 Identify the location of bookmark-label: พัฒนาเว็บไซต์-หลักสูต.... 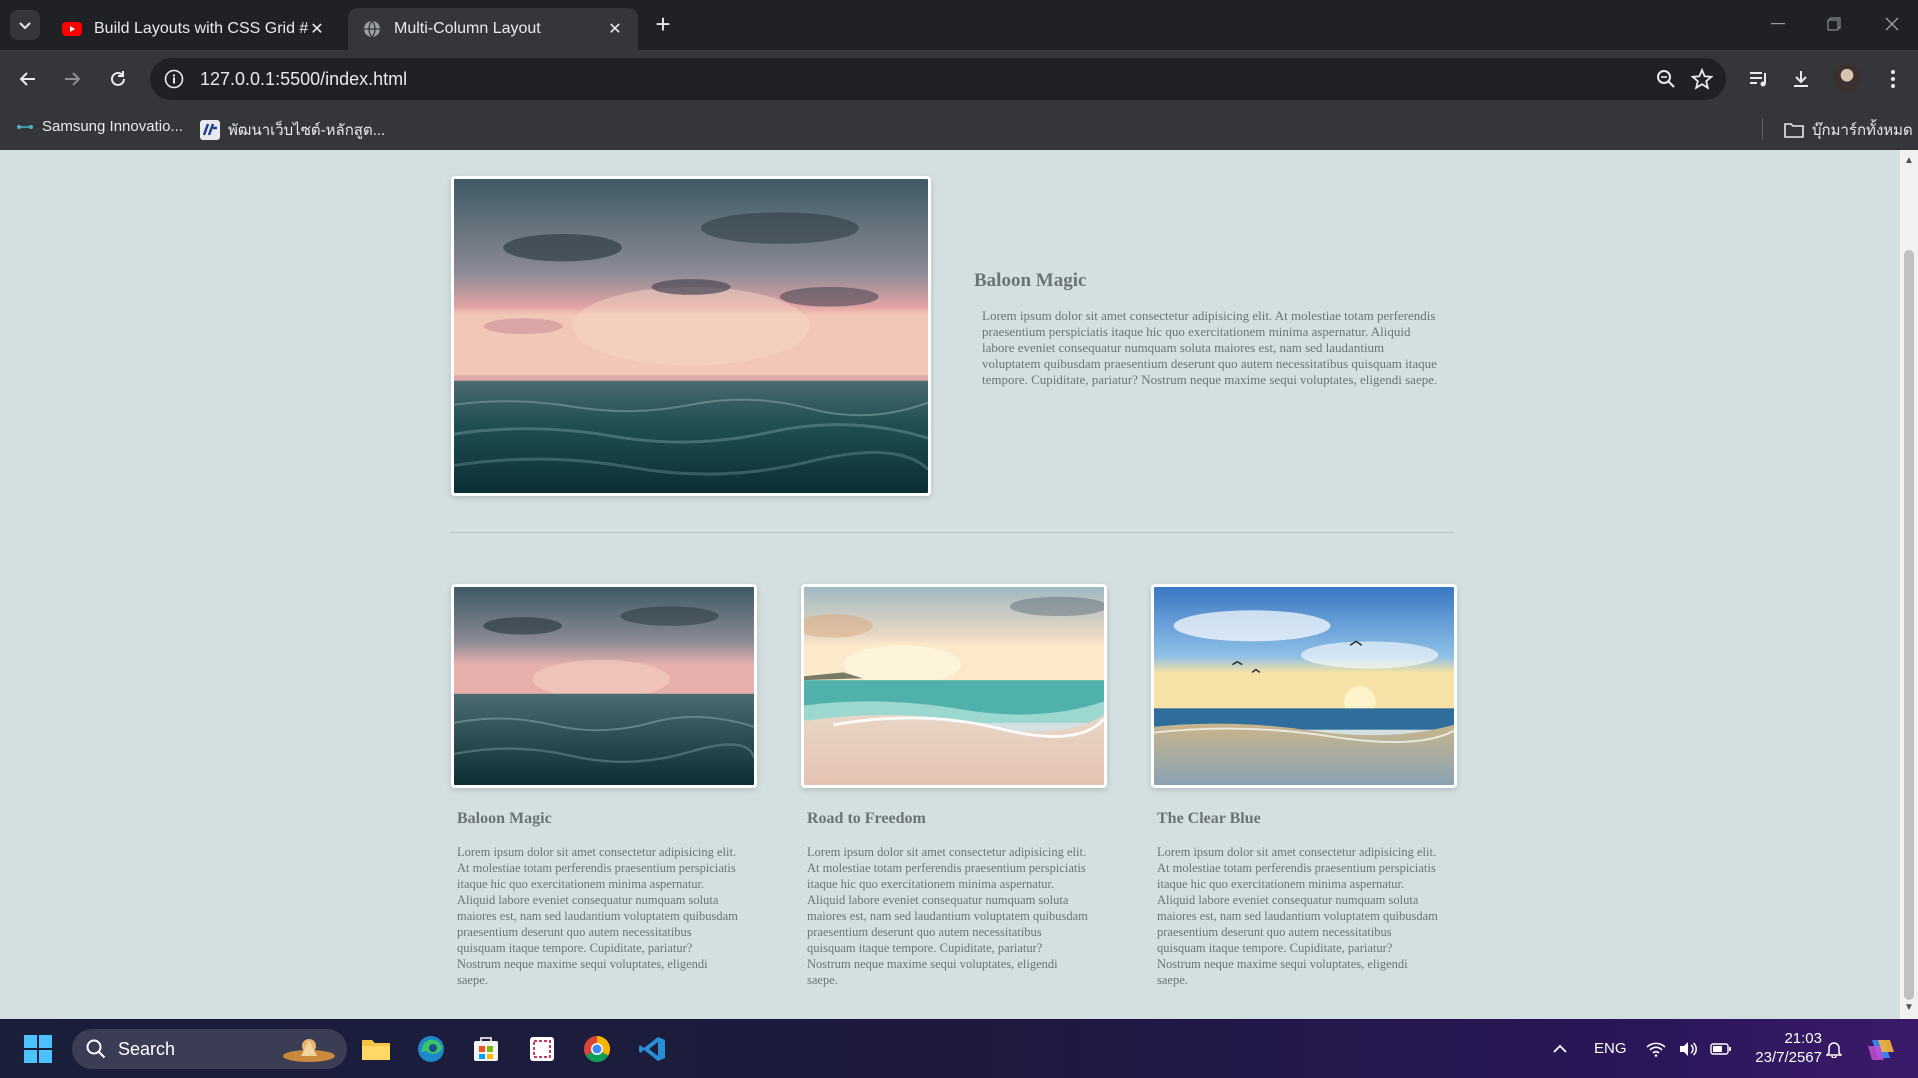
(307, 130).